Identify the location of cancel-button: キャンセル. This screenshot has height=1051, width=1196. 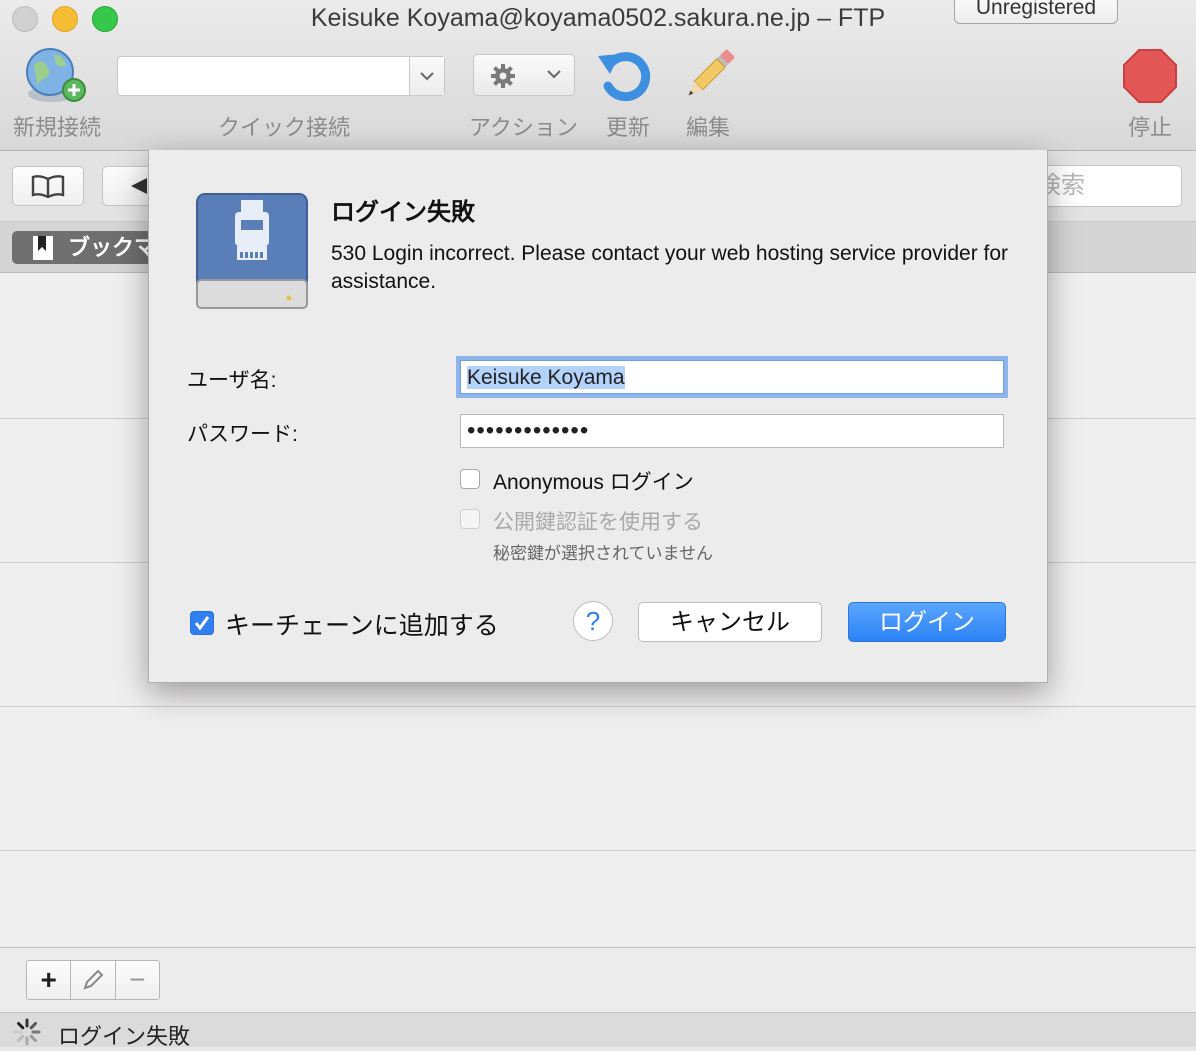
(730, 622).